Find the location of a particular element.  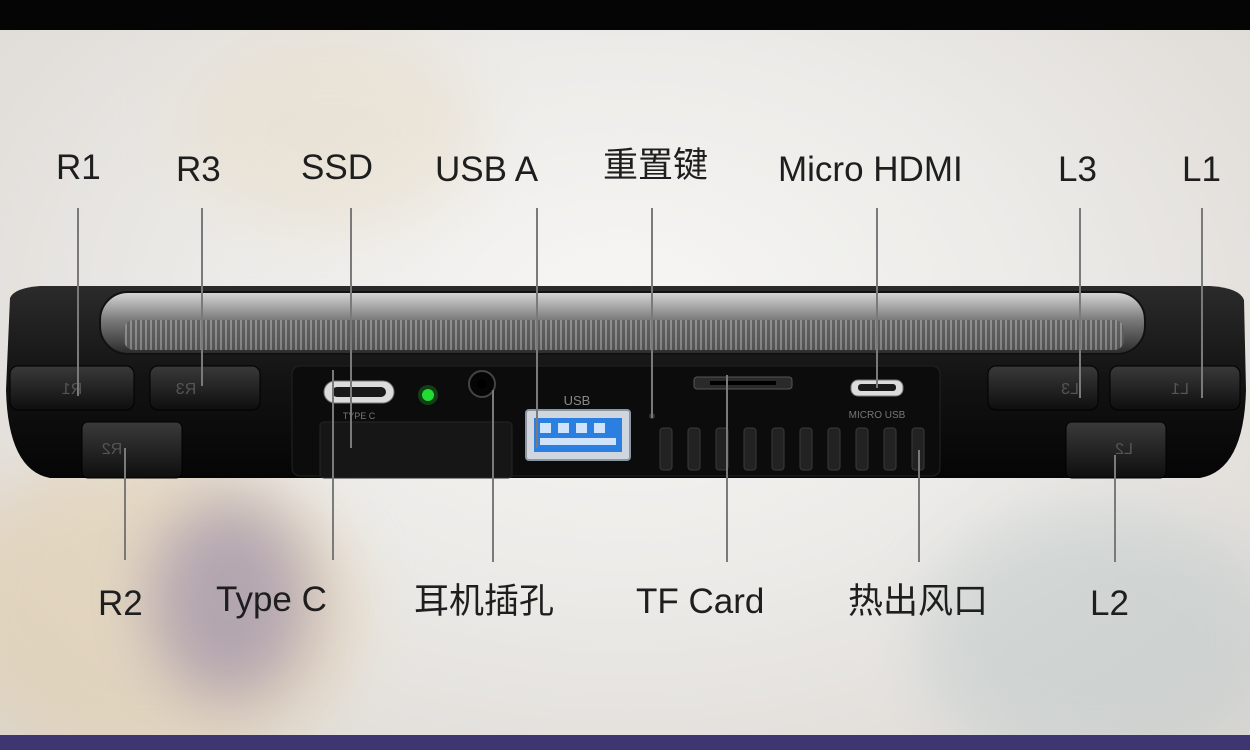

type-c-print: TYPE C is located at coordinates (359, 416).